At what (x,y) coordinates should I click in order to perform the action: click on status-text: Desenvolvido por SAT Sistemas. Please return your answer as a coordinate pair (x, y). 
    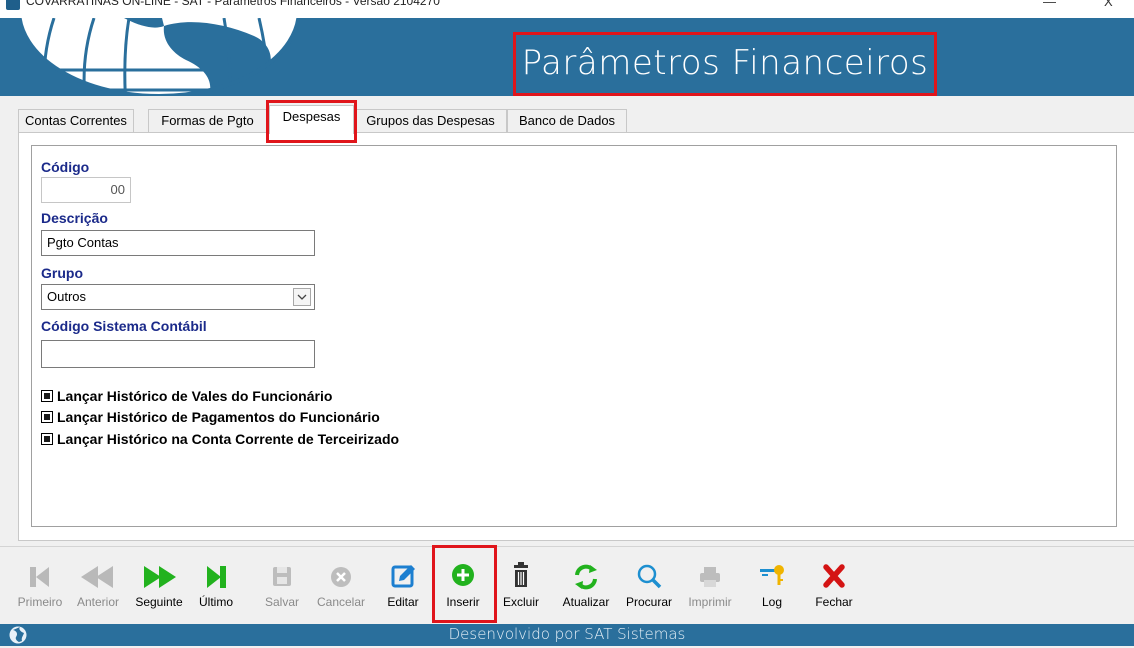
    Looking at the image, I should click on (567, 634).